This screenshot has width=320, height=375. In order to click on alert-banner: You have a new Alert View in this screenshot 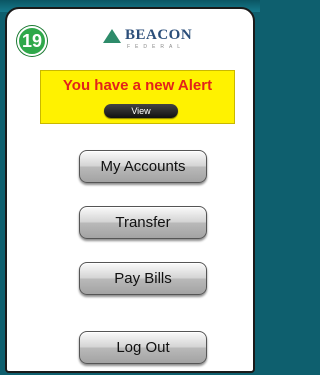, I will do `click(137, 97)`.